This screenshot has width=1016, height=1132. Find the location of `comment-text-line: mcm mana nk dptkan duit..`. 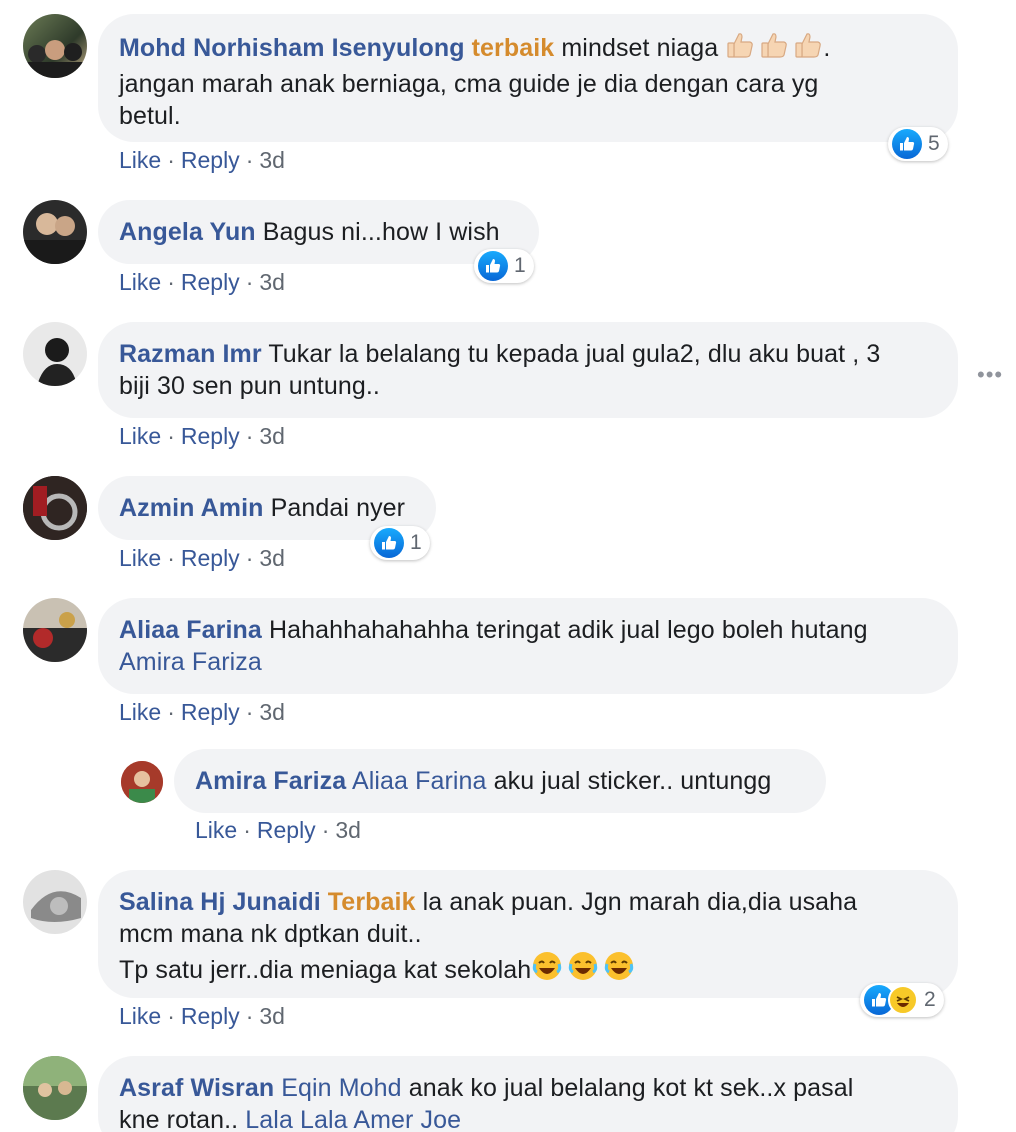

comment-text-line: mcm mana nk dptkan duit.. is located at coordinates (270, 934).